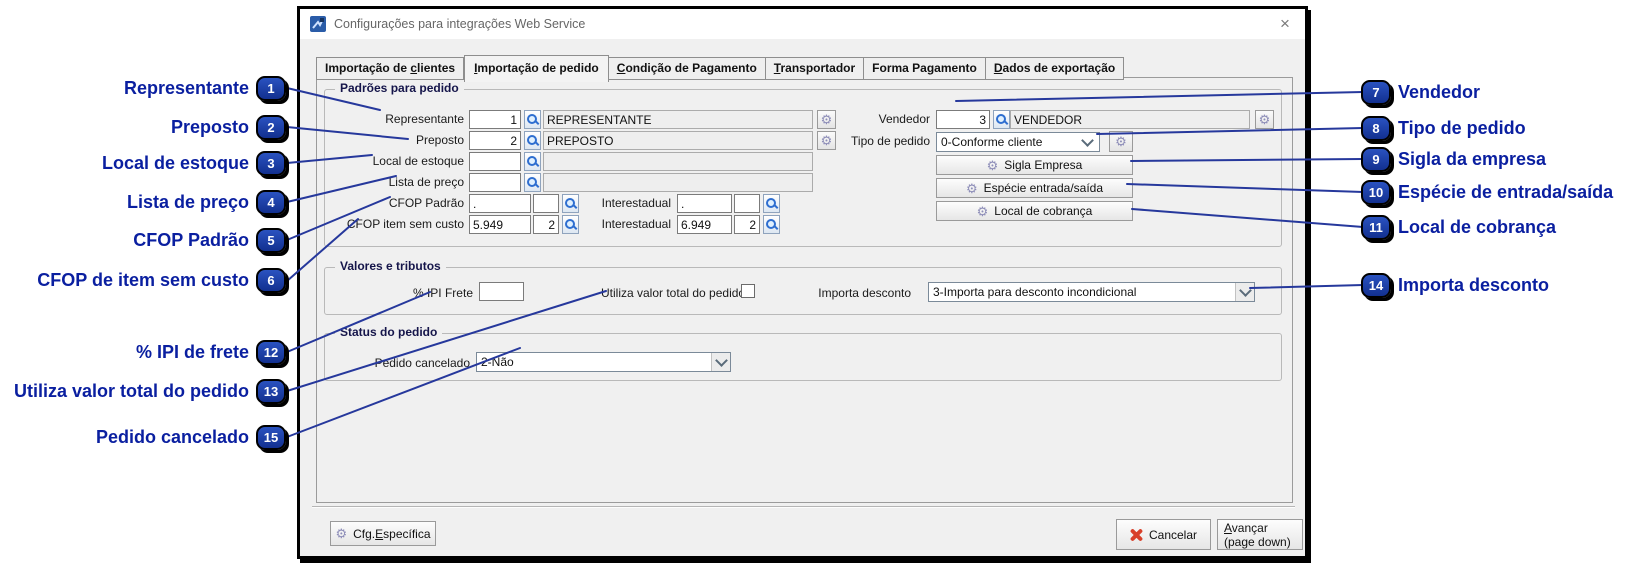 This screenshot has width=1635, height=581. What do you see at coordinates (1420, 92) in the screenshot?
I see `callout-vendedor: 7 Vendedor` at bounding box center [1420, 92].